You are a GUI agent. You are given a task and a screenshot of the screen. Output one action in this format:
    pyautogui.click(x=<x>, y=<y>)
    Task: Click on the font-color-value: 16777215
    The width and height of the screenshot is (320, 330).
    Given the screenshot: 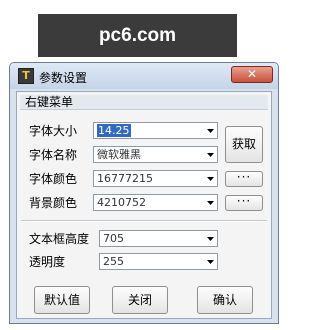 What is the action you would take?
    pyautogui.click(x=125, y=178)
    